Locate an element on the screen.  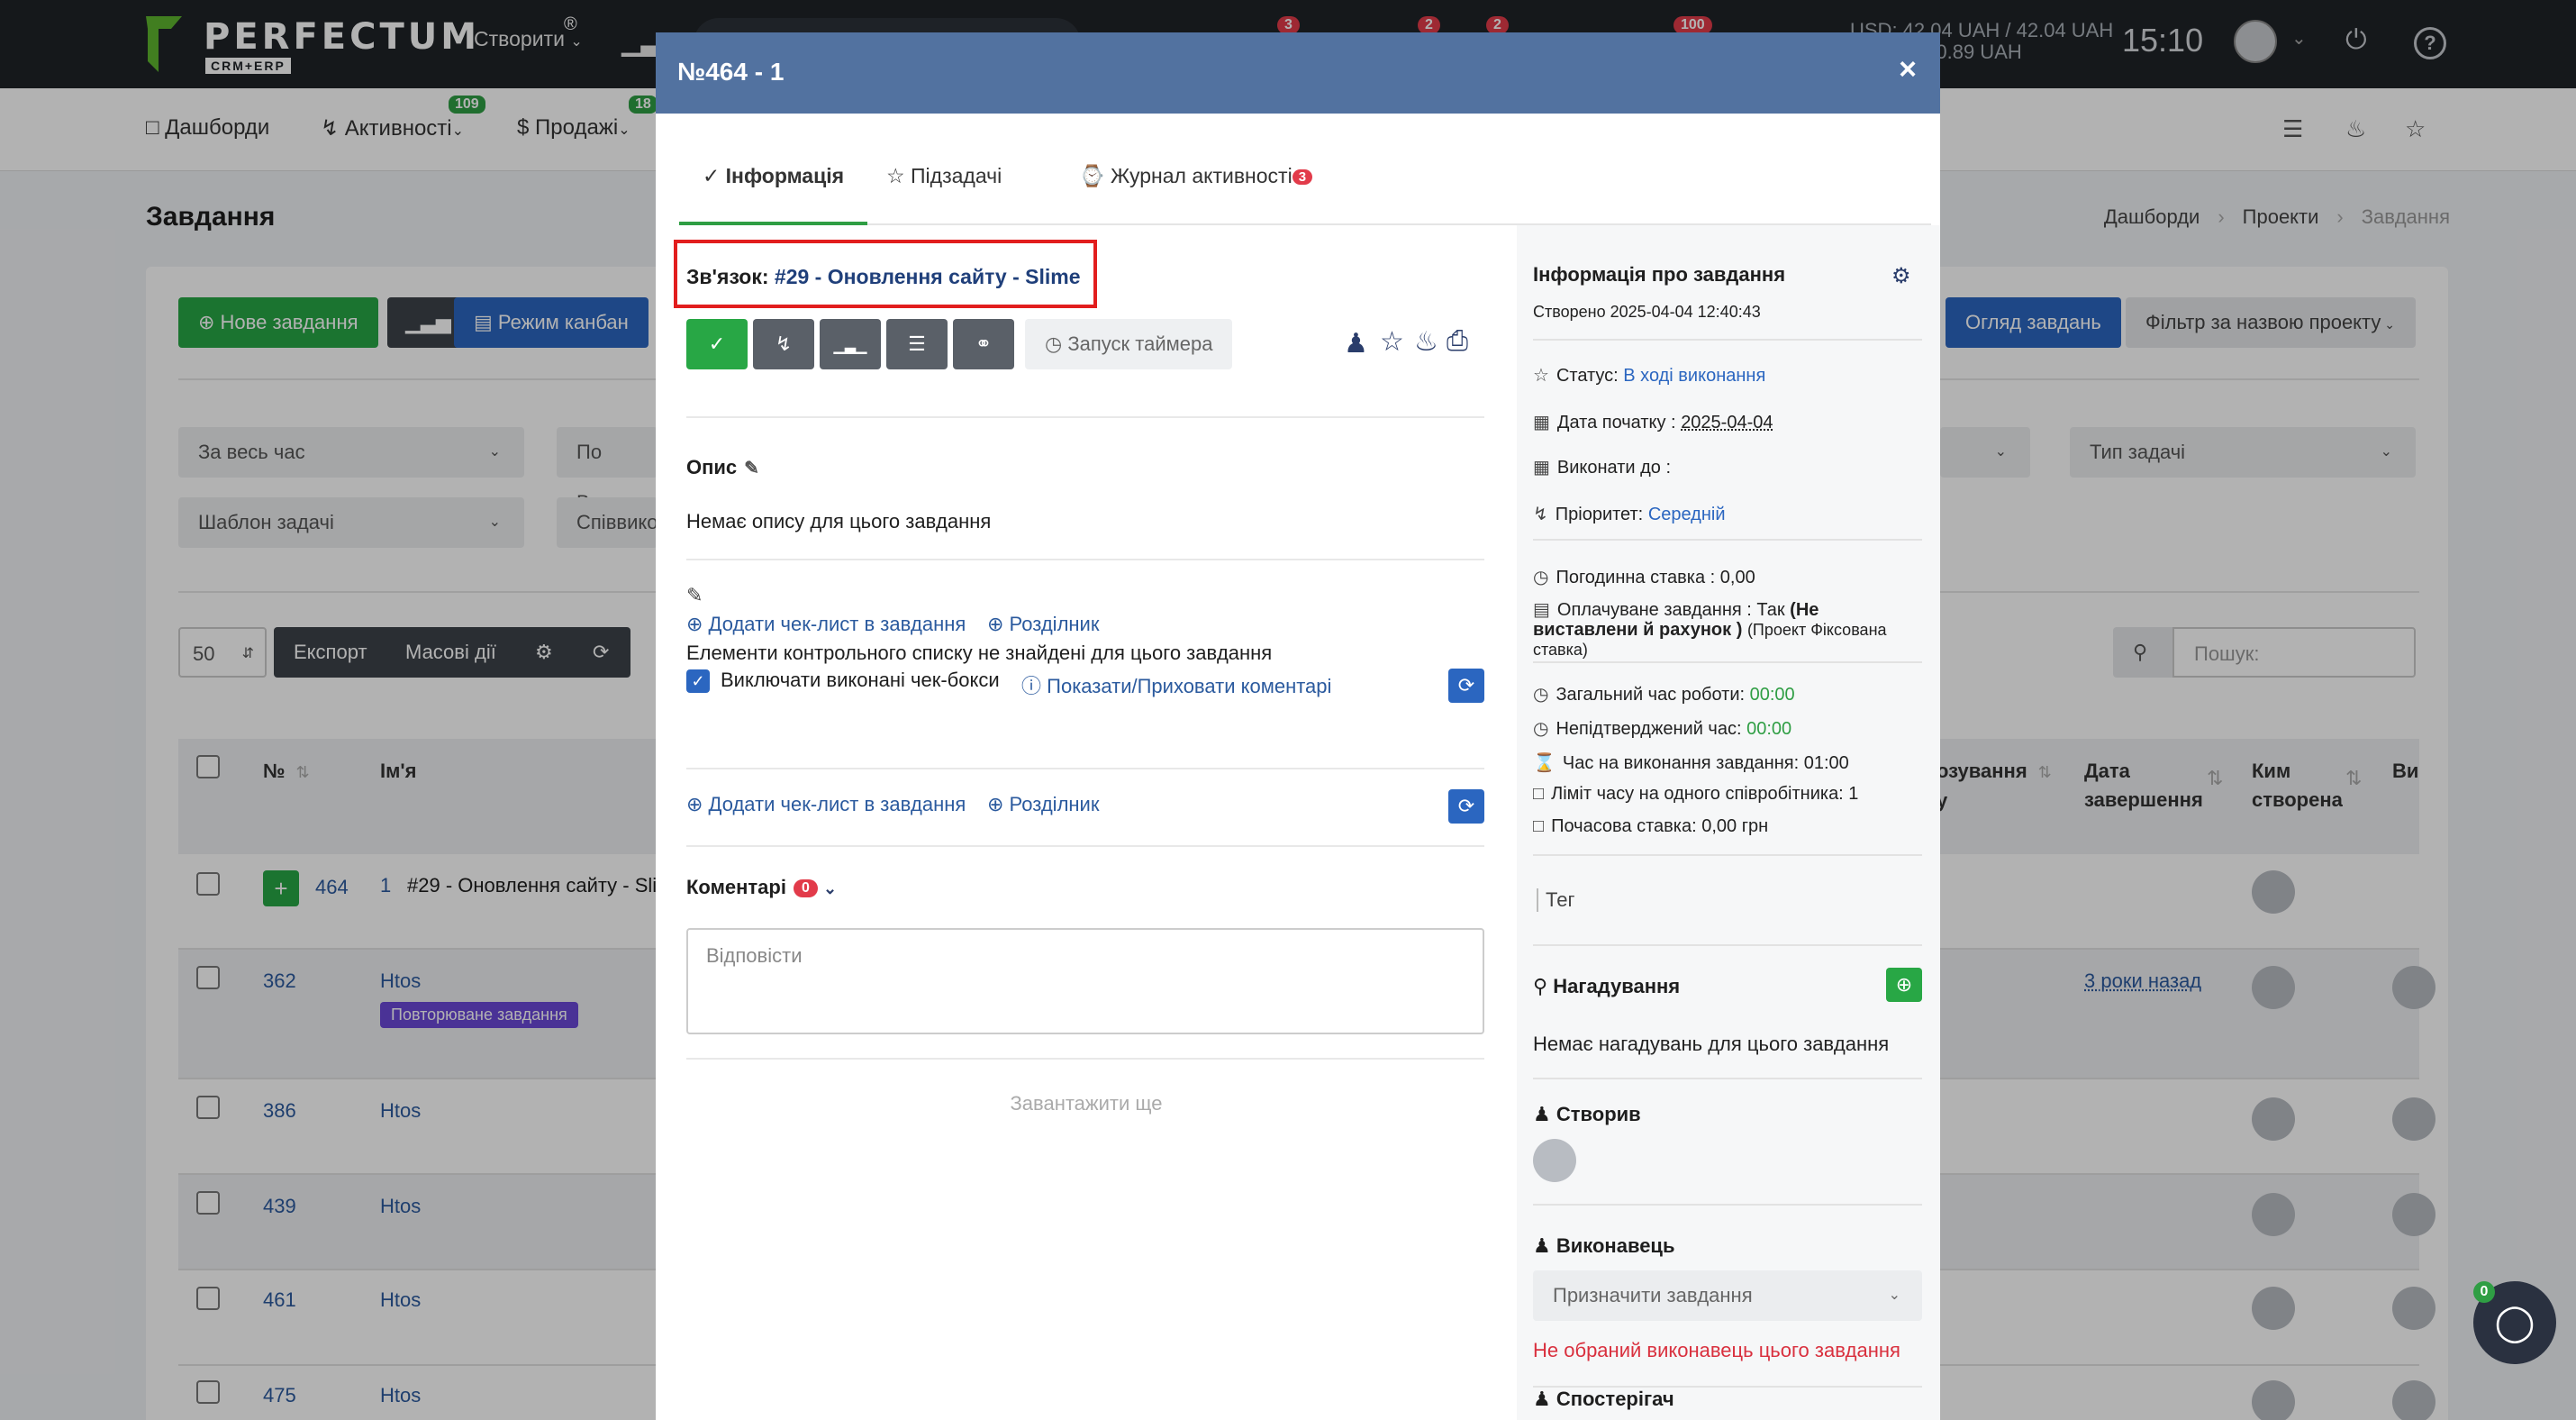
total-time-value: 00:00 is located at coordinates (1772, 695).